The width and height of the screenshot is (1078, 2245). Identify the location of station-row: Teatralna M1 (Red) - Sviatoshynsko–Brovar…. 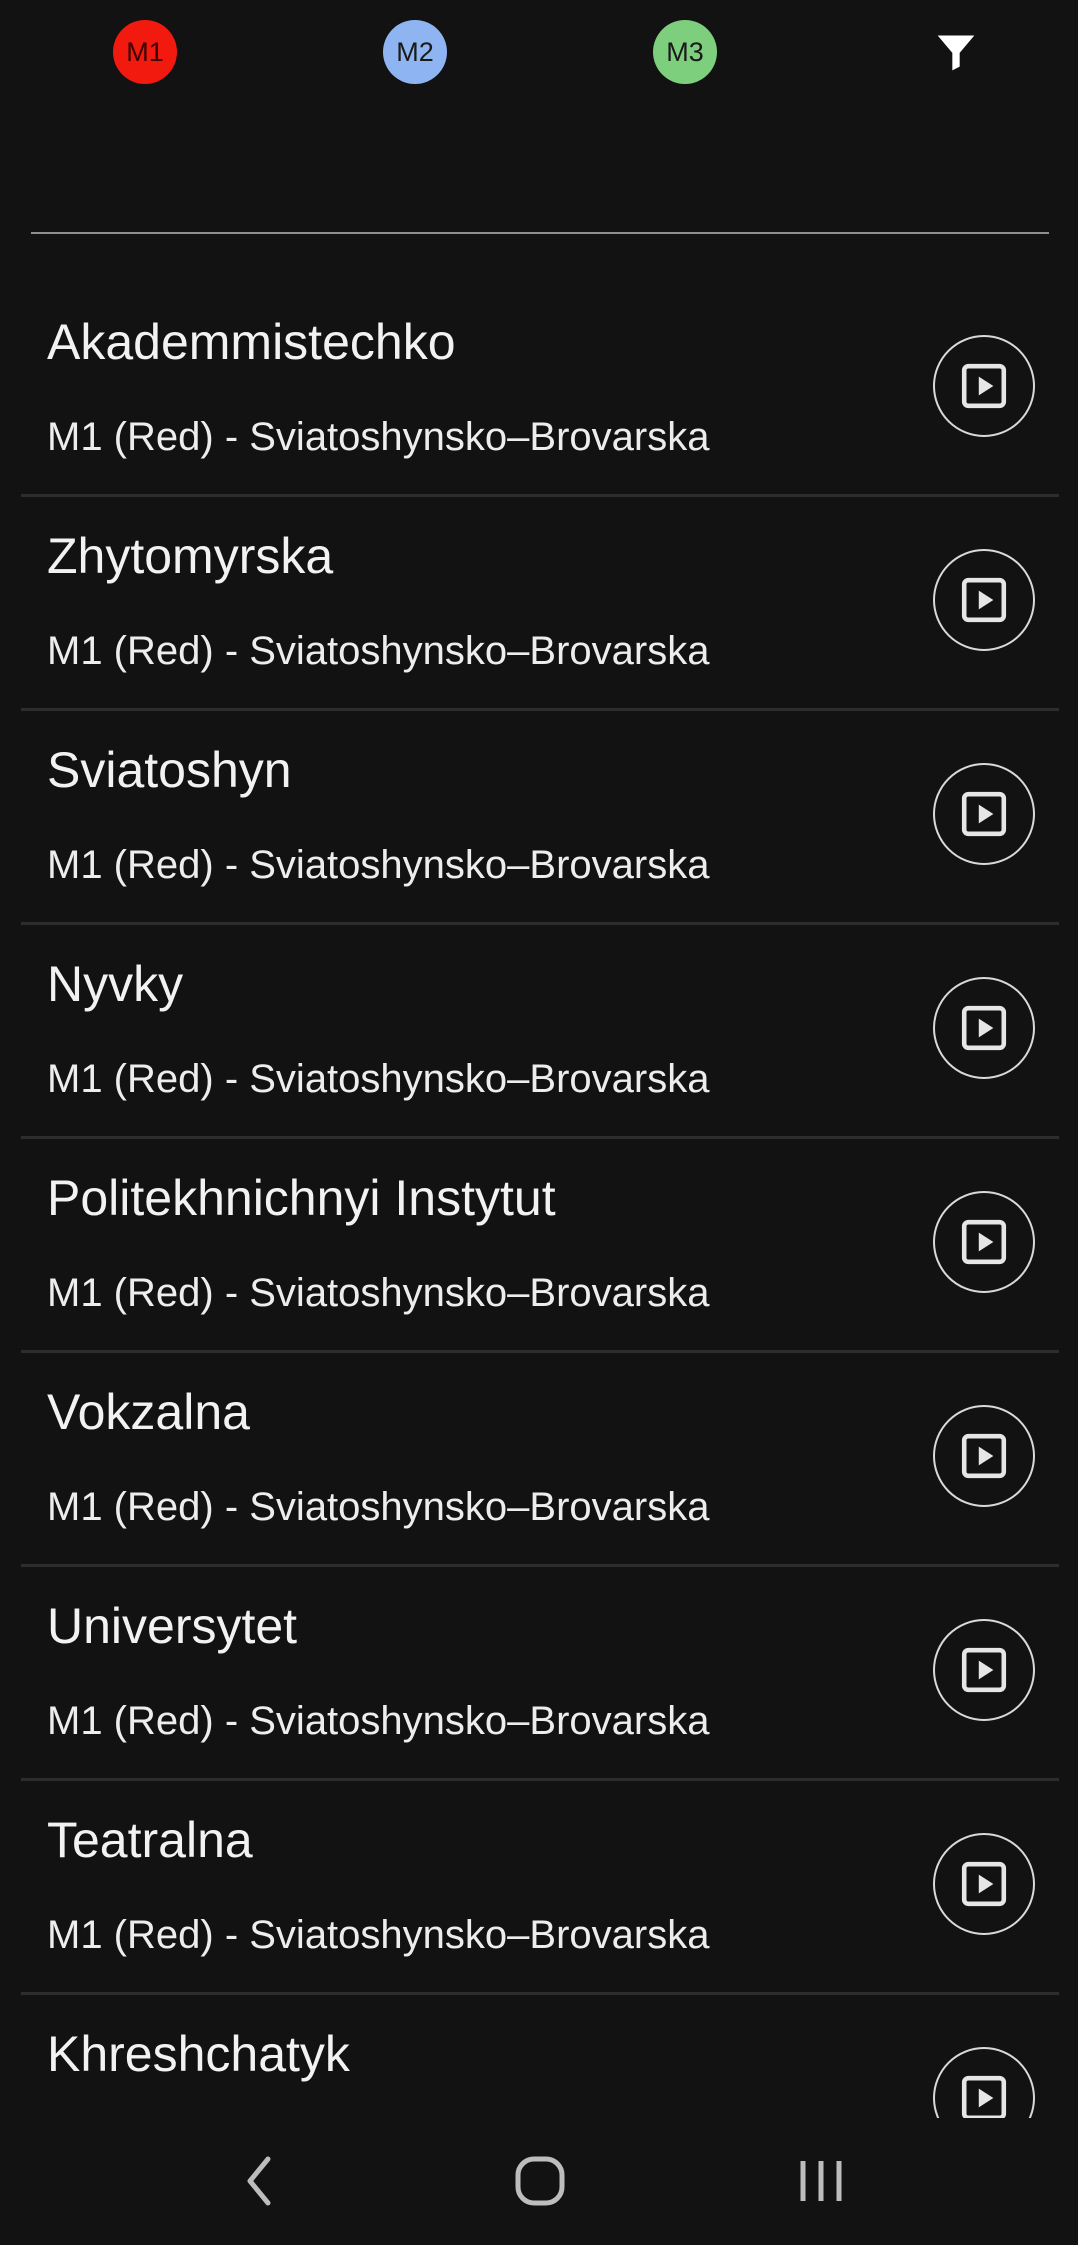
(540, 1888).